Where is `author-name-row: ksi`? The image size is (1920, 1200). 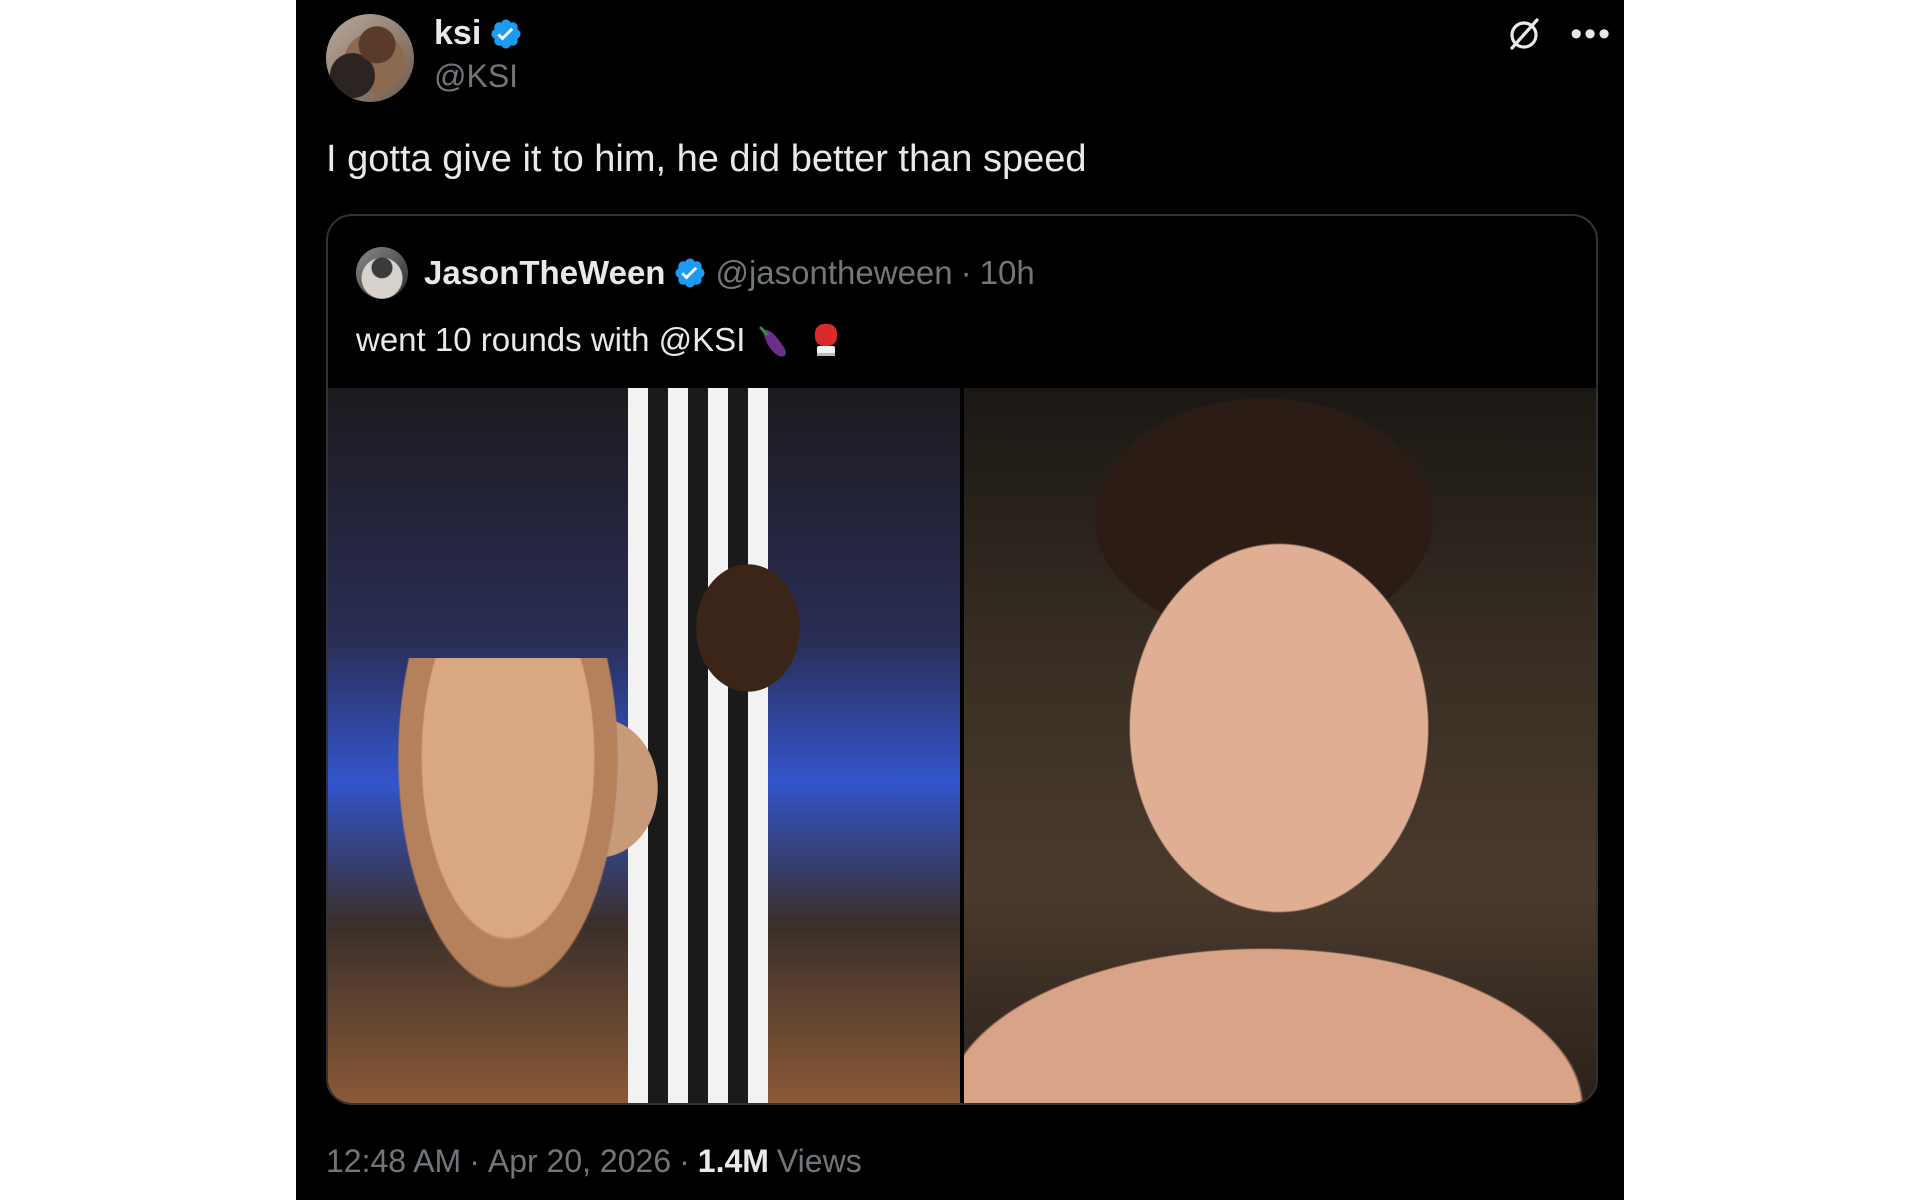
author-name-row: ksi is located at coordinates (478, 33).